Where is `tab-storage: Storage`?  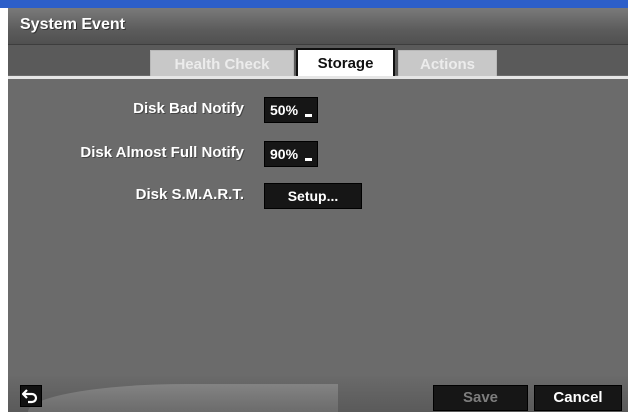 tab-storage: Storage is located at coordinates (345, 63).